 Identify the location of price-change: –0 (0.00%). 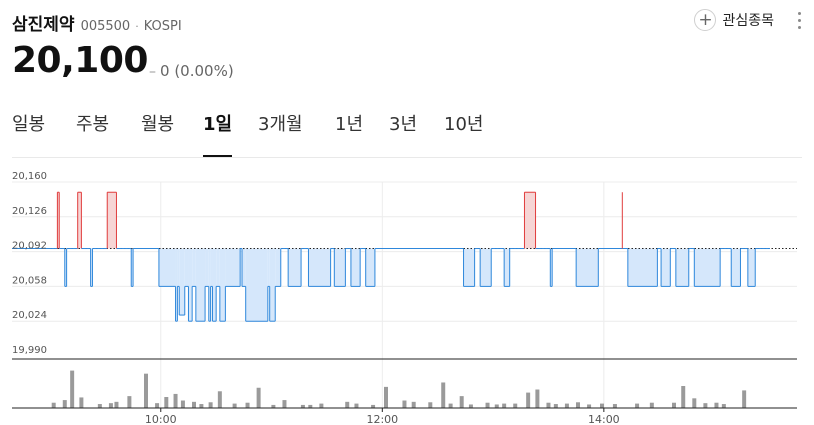
(191, 71).